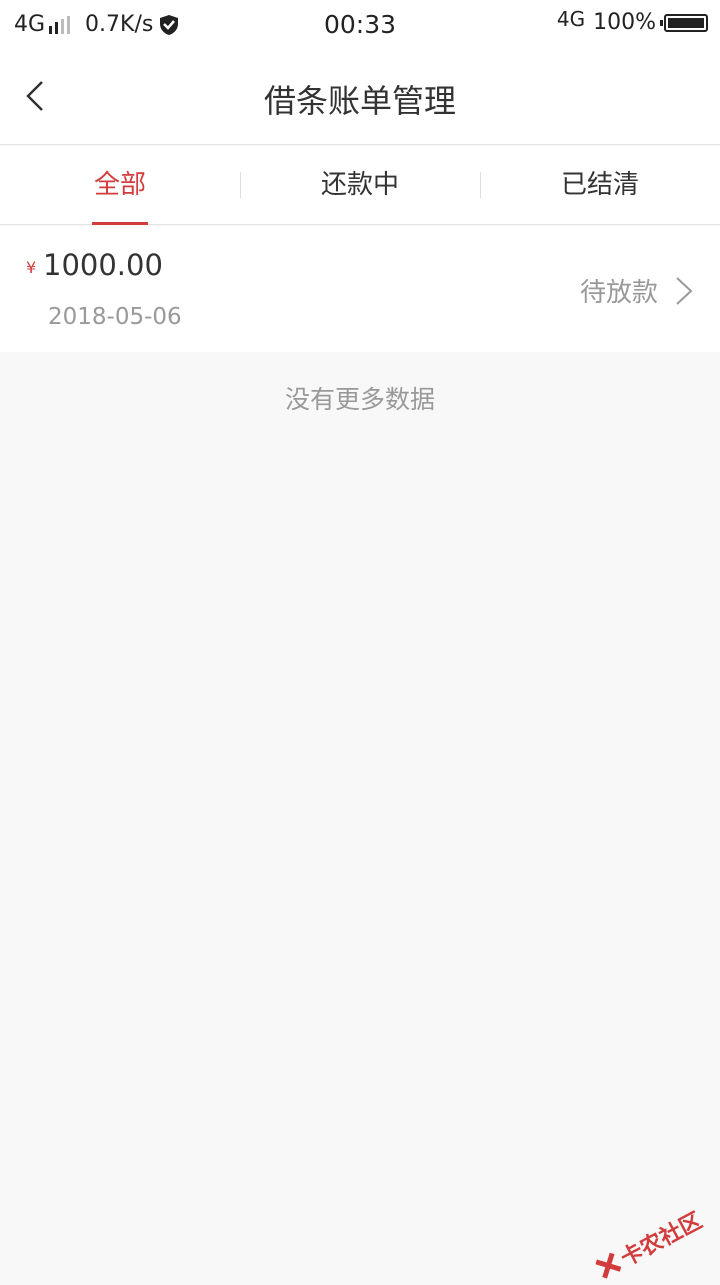 This screenshot has width=720, height=1285. What do you see at coordinates (624, 22) in the screenshot?
I see `battery-percent: 100%` at bounding box center [624, 22].